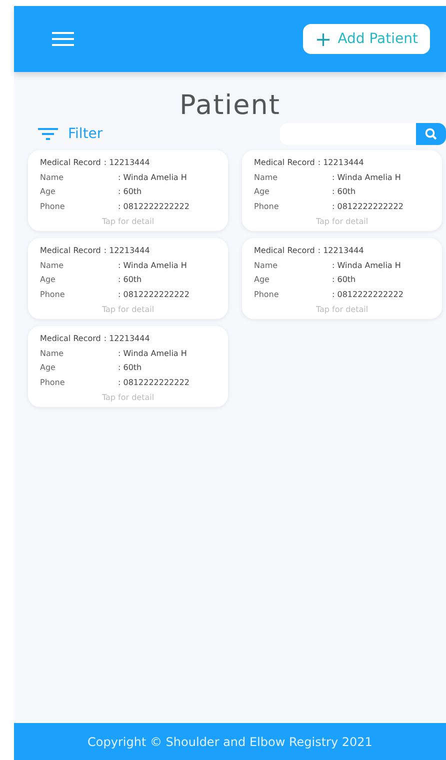 This screenshot has width=446, height=760. I want to click on page-title: Patient, so click(230, 105).